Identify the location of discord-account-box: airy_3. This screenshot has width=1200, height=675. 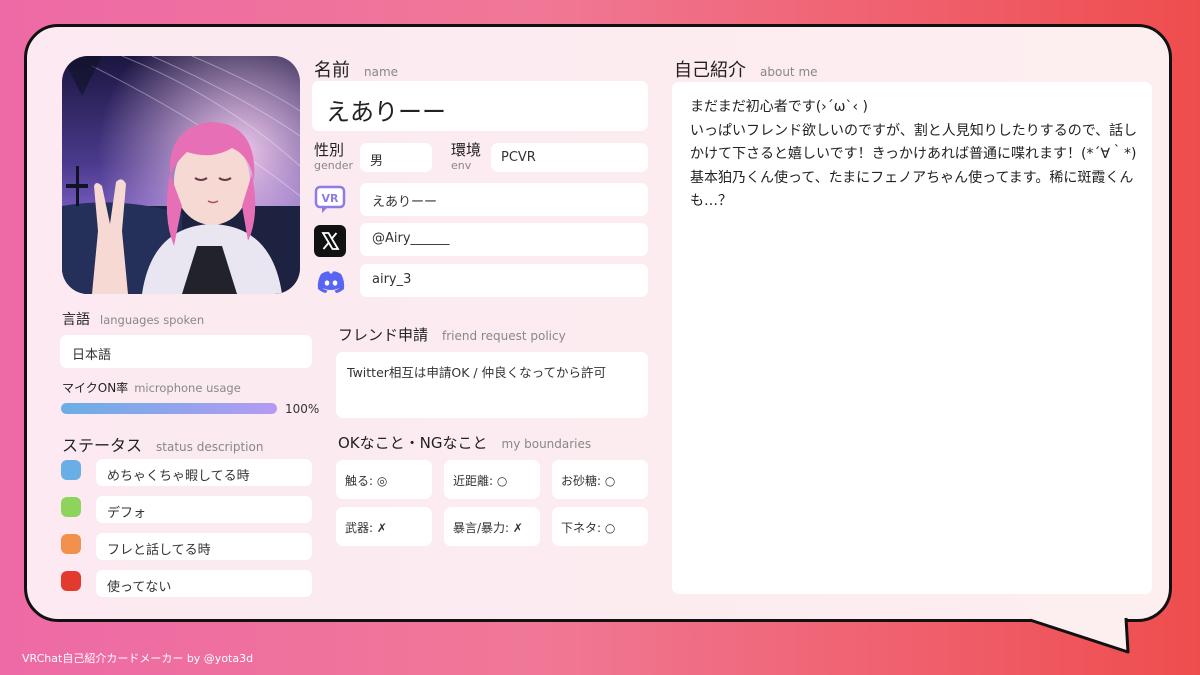
(504, 280).